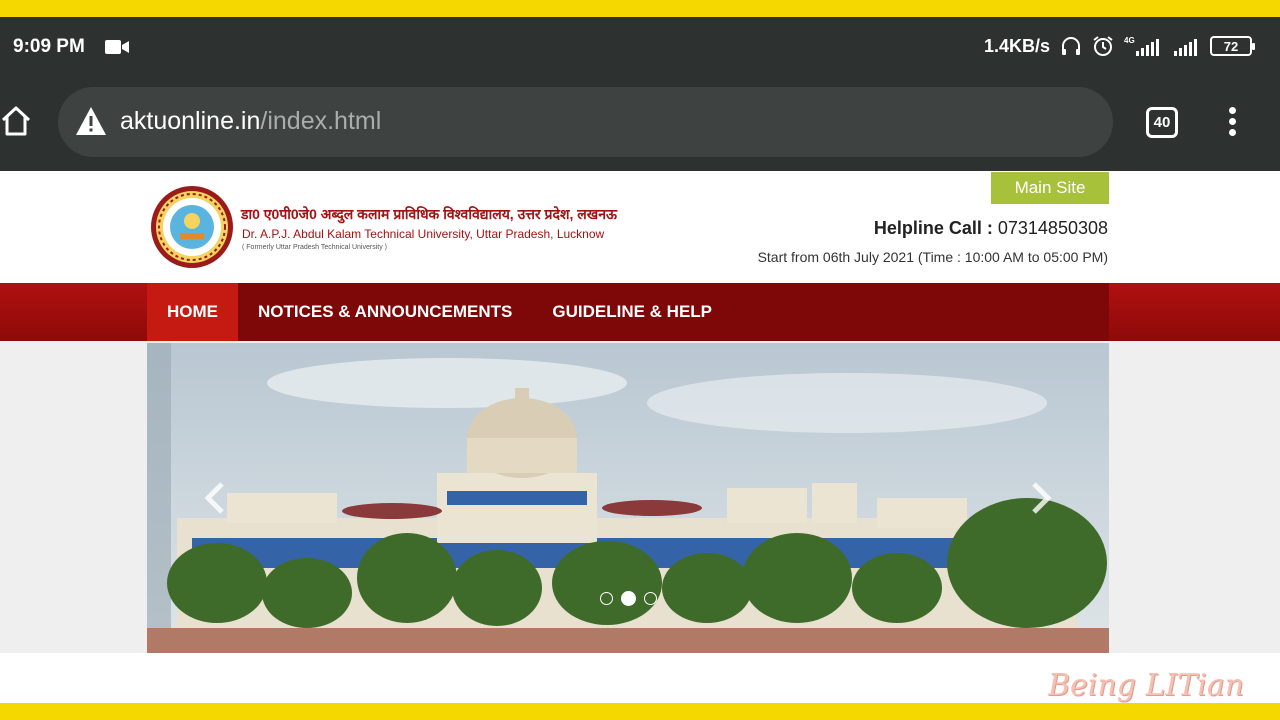 The width and height of the screenshot is (1280, 720). I want to click on frame-bottom-border, so click(640, 711).